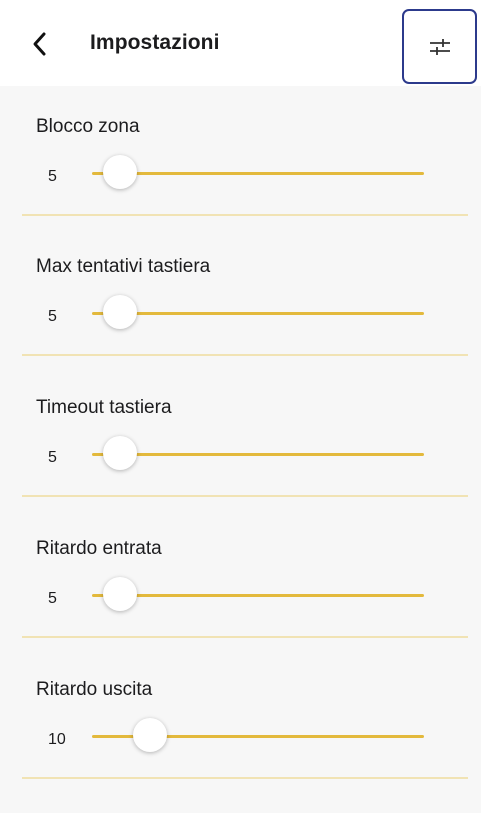 The width and height of the screenshot is (481, 813). Describe the element at coordinates (258, 736) in the screenshot. I see `ritardo-uscita-slider` at that location.